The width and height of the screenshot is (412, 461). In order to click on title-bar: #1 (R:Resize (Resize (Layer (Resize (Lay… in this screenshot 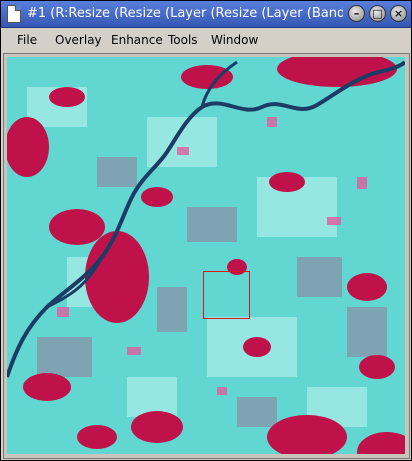, I will do `click(206, 14)`.